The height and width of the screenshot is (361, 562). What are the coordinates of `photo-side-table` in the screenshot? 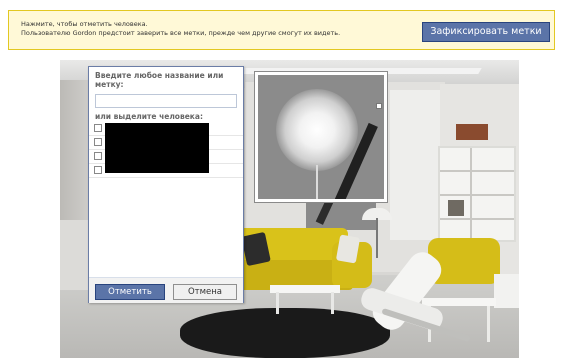 It's located at (459, 302).